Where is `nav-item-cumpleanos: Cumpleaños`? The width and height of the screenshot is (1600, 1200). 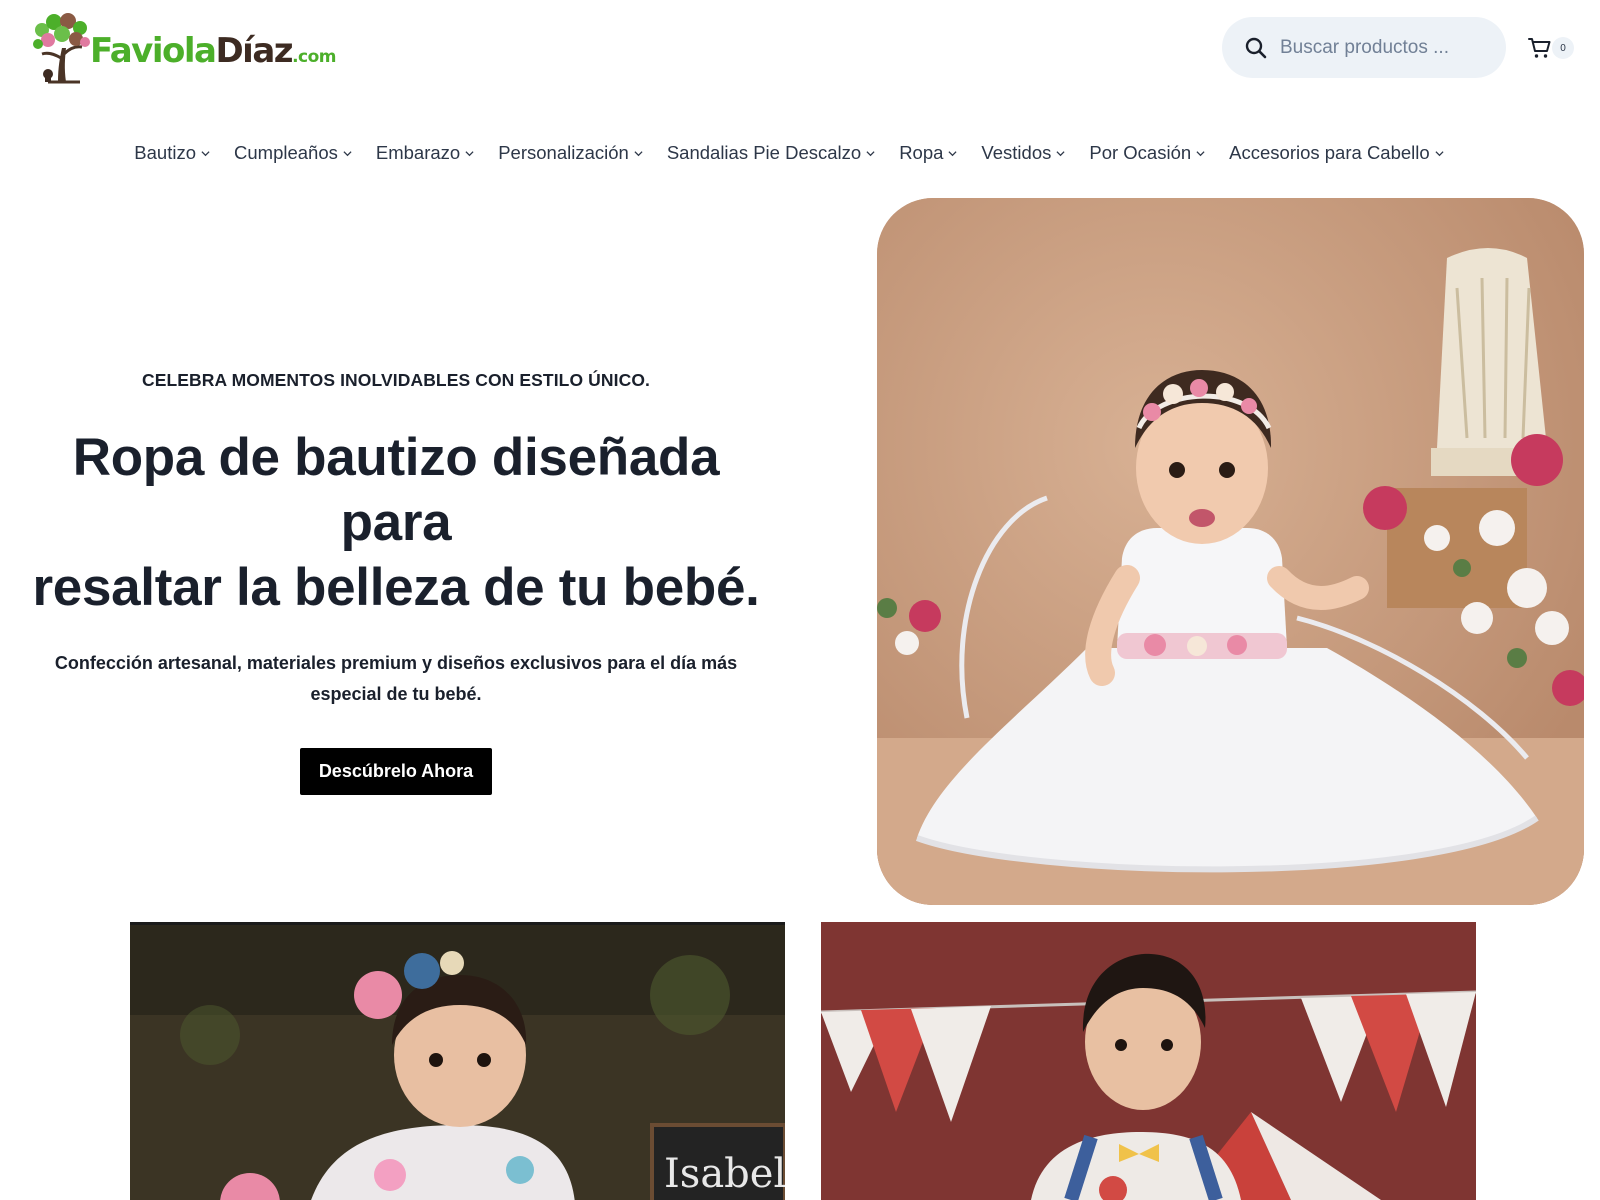 nav-item-cumpleanos: Cumpleaños is located at coordinates (293, 153).